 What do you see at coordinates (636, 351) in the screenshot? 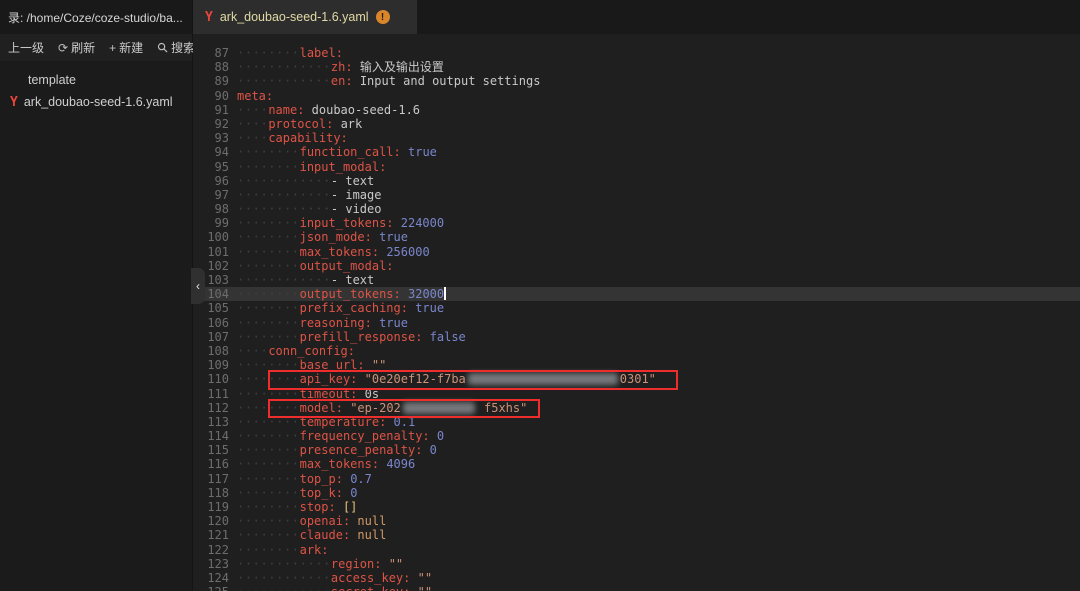
I see `code-line: 108 ····conn_config:` at bounding box center [636, 351].